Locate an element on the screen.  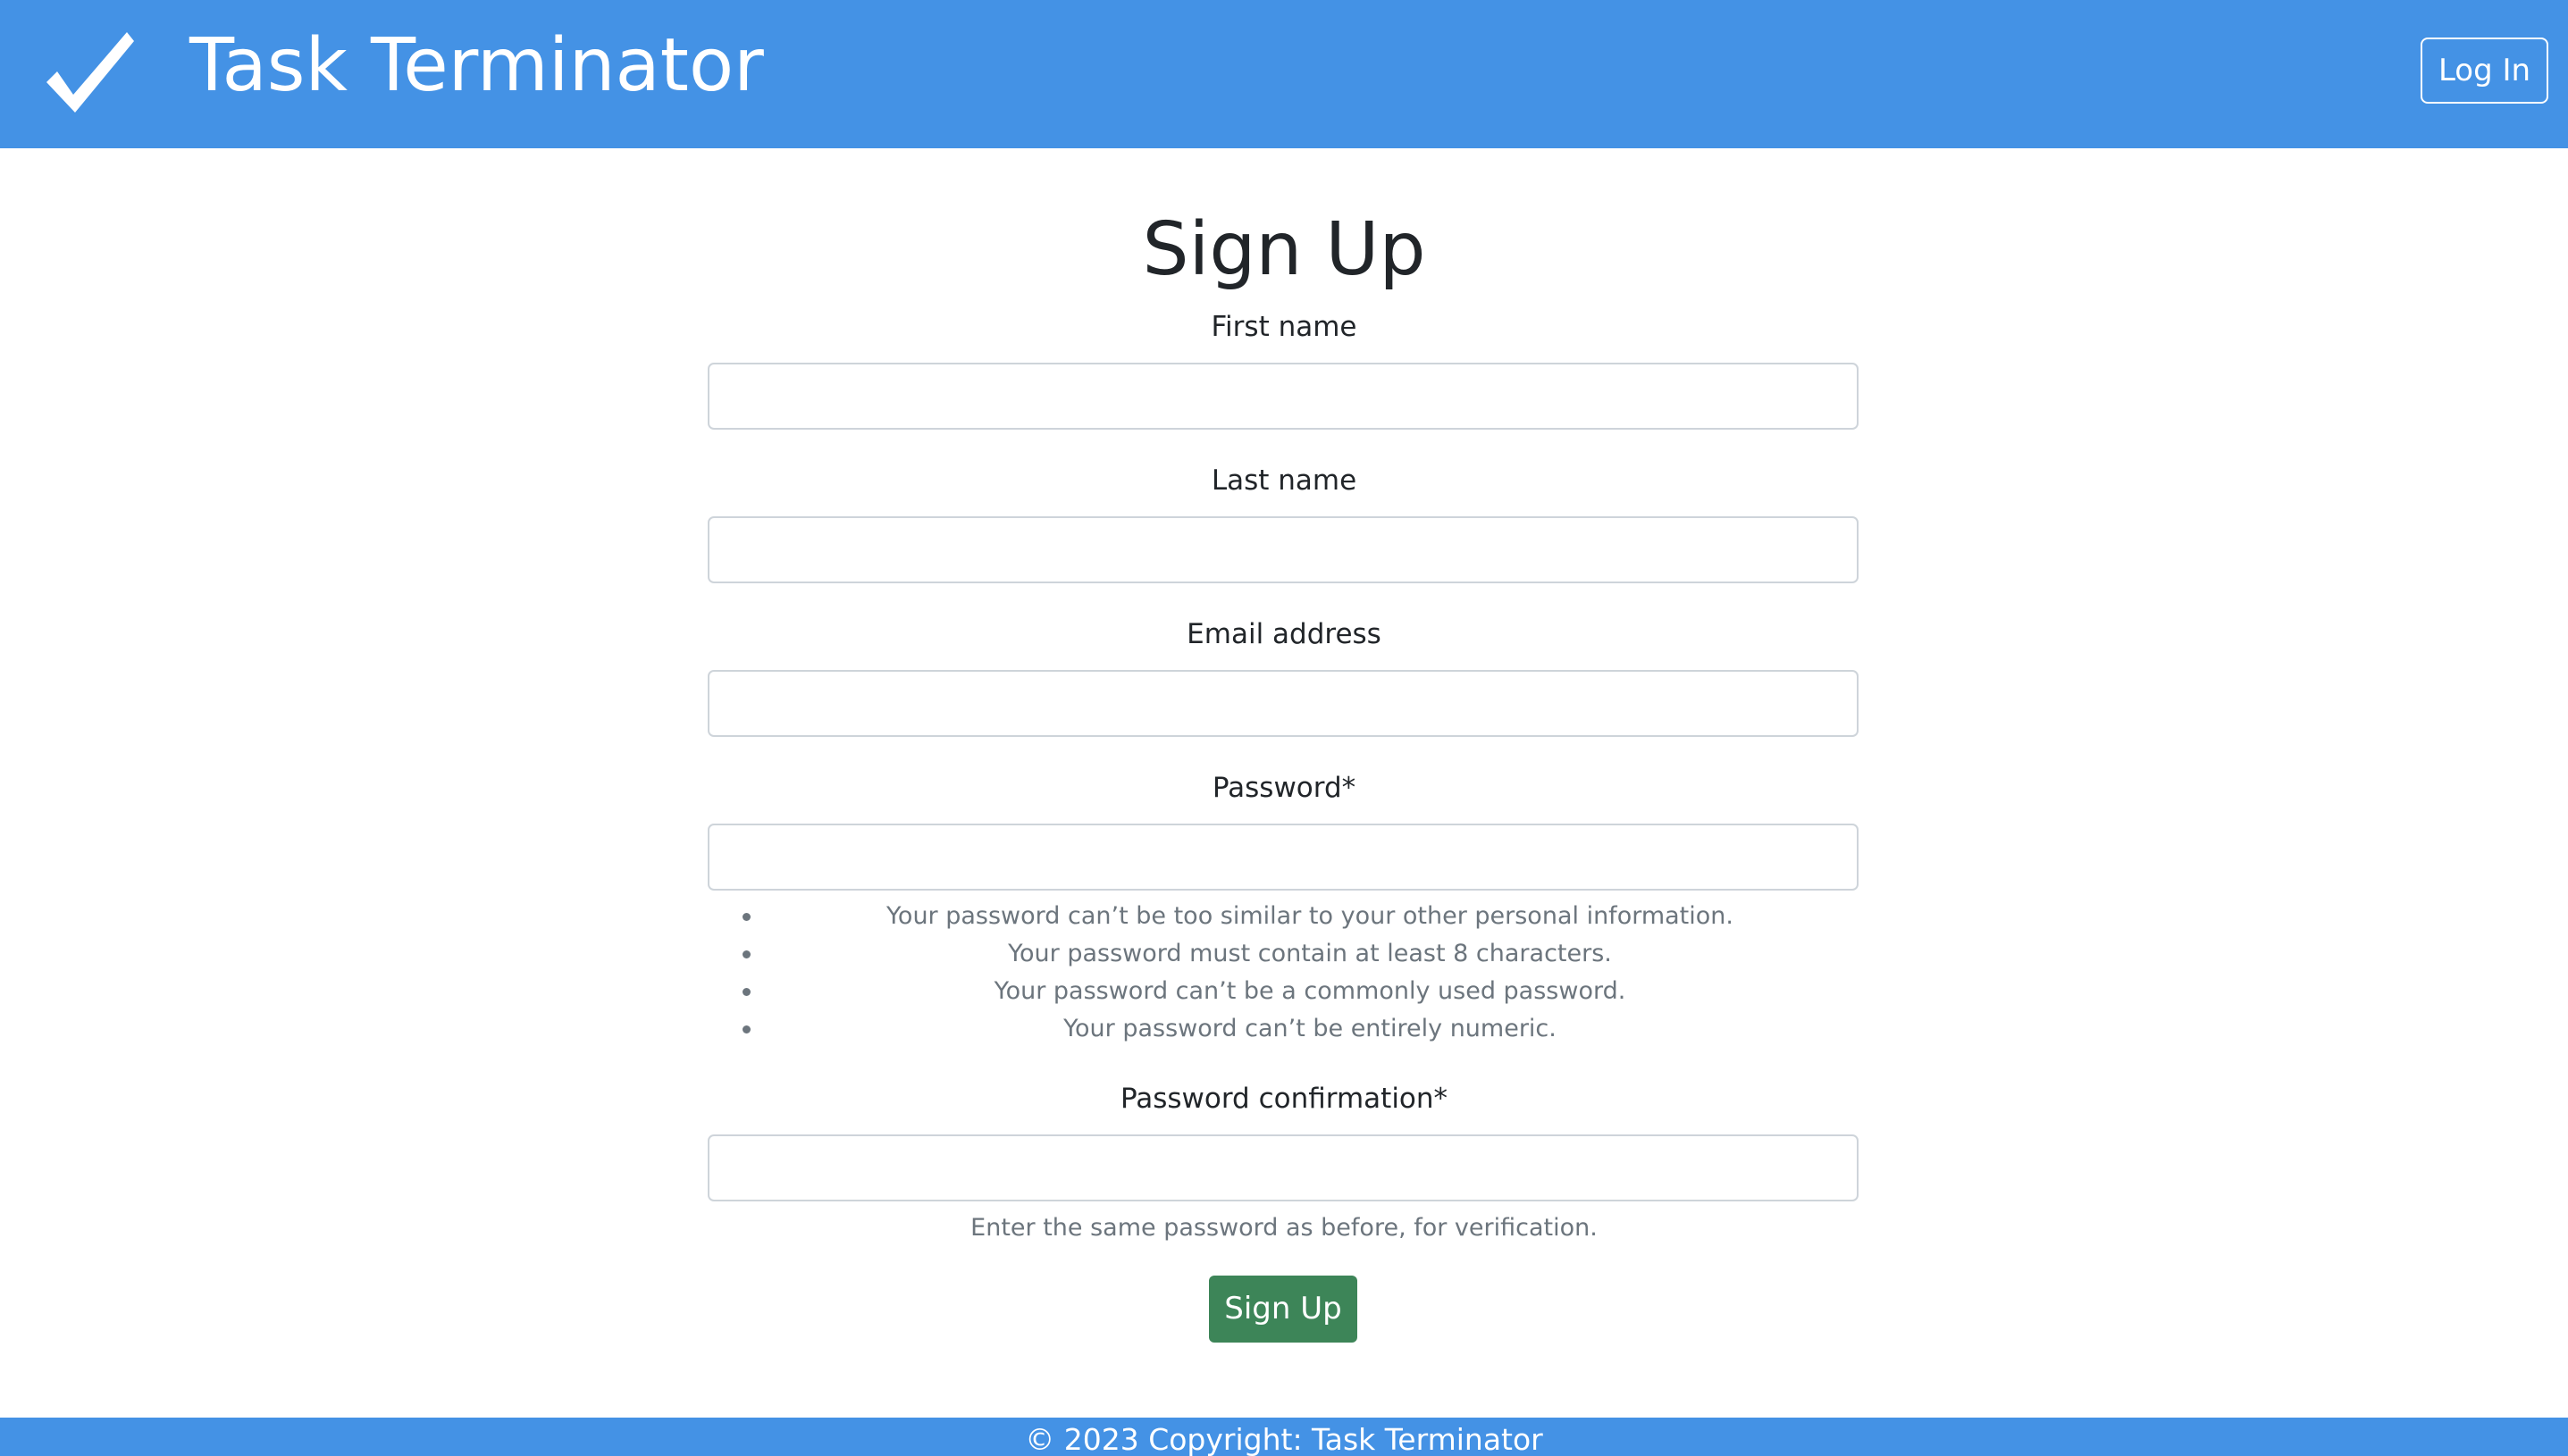
first-name-label: First name is located at coordinates (1284, 327).